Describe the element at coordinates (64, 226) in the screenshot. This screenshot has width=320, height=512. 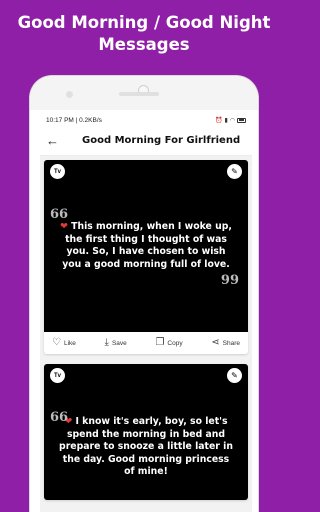
I see `heart-icon: ❤` at that location.